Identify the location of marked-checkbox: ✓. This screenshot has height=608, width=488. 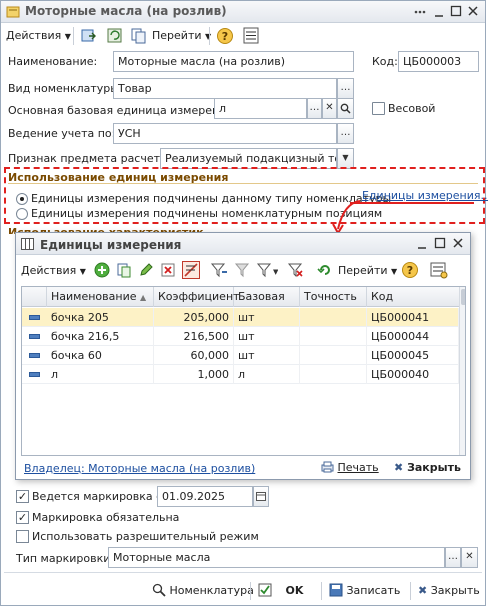
(22, 496).